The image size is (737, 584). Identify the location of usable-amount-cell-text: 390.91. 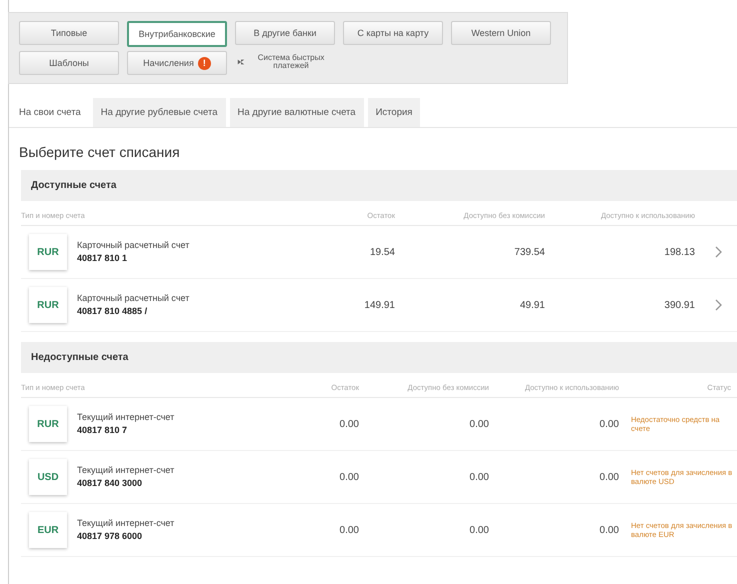
(679, 305).